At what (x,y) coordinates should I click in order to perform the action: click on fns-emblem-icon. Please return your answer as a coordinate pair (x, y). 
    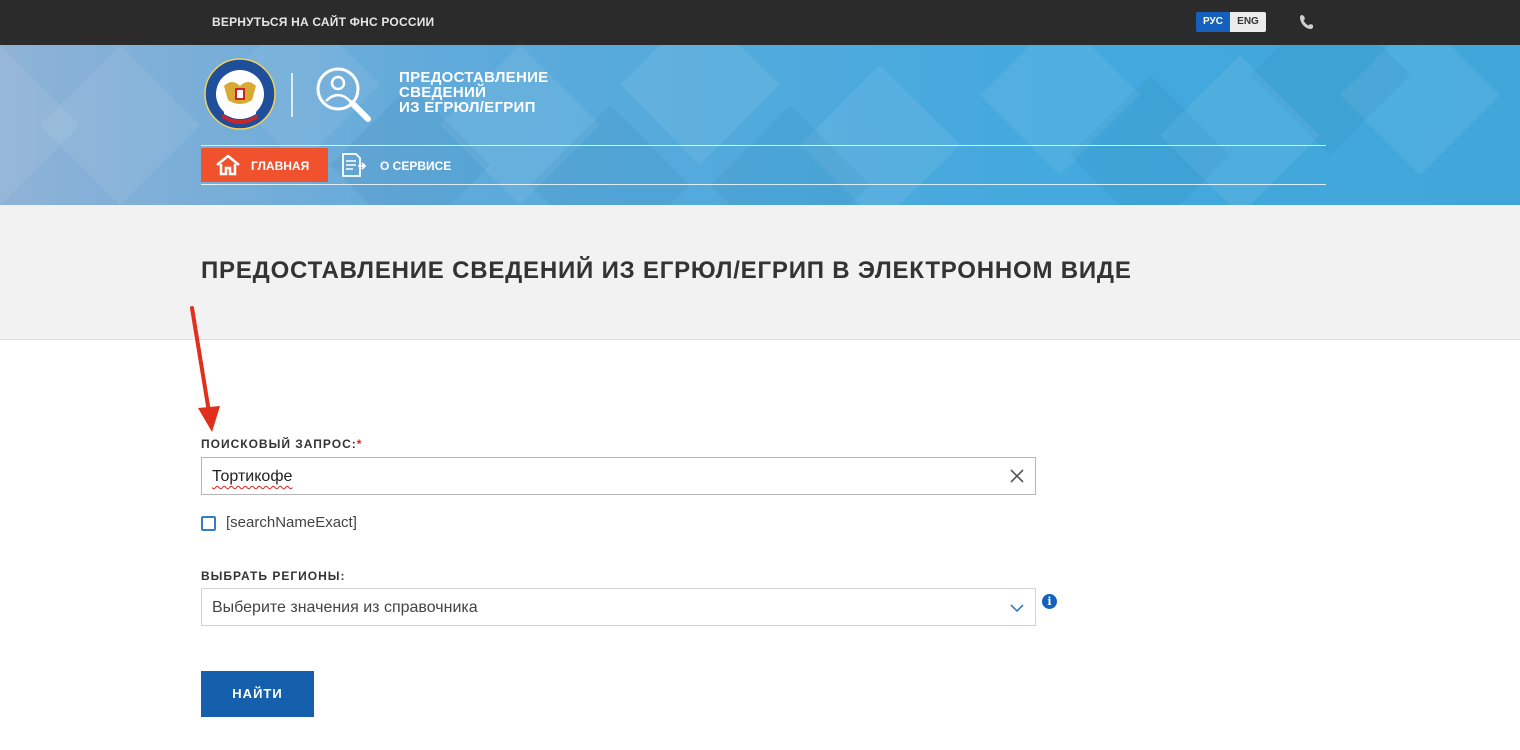
    Looking at the image, I should click on (240, 94).